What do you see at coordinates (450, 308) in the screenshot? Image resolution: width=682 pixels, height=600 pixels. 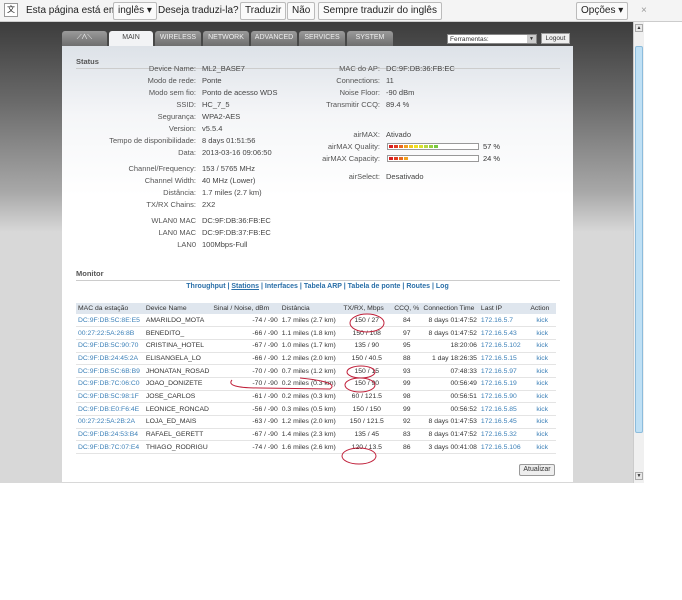 I see `column-header: Connection Time` at bounding box center [450, 308].